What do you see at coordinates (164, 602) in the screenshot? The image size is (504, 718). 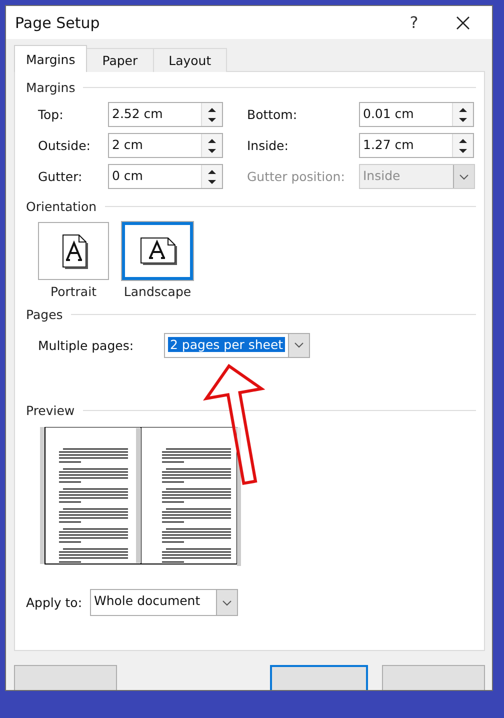 I see `dropdown: Whole document` at bounding box center [164, 602].